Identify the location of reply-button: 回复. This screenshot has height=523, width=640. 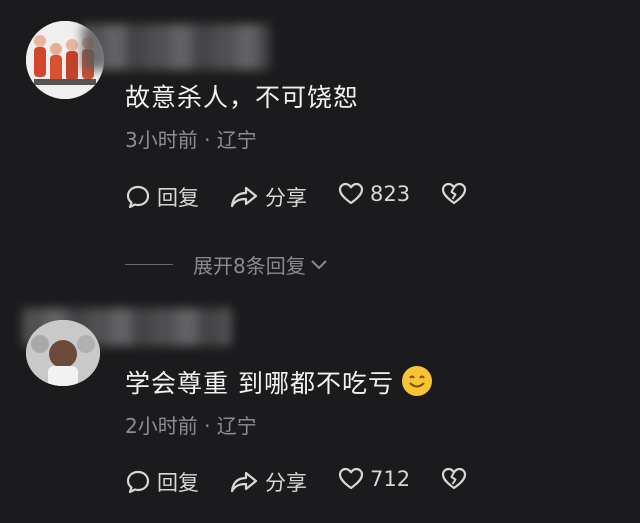
(162, 482).